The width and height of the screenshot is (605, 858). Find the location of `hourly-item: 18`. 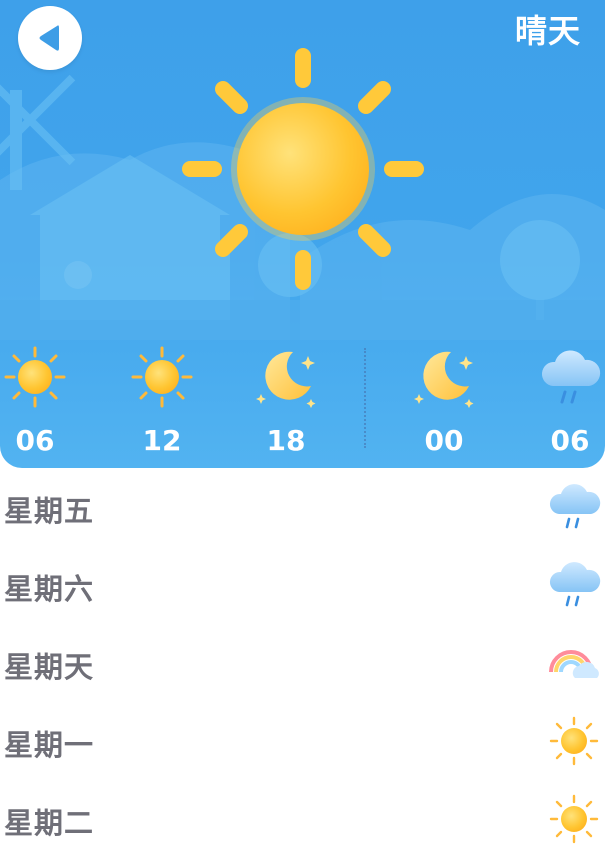

hourly-item: 18 is located at coordinates (286, 404).